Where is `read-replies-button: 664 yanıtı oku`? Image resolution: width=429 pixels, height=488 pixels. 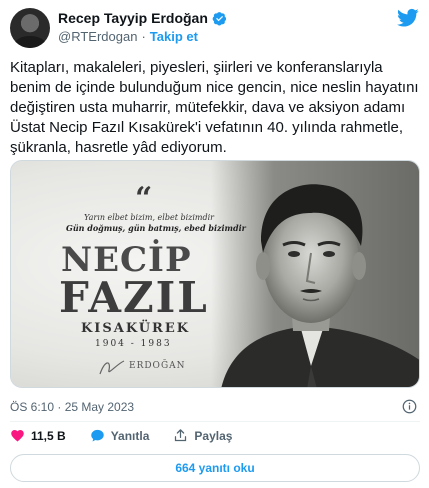 read-replies-button: 664 yanıtı oku is located at coordinates (215, 468).